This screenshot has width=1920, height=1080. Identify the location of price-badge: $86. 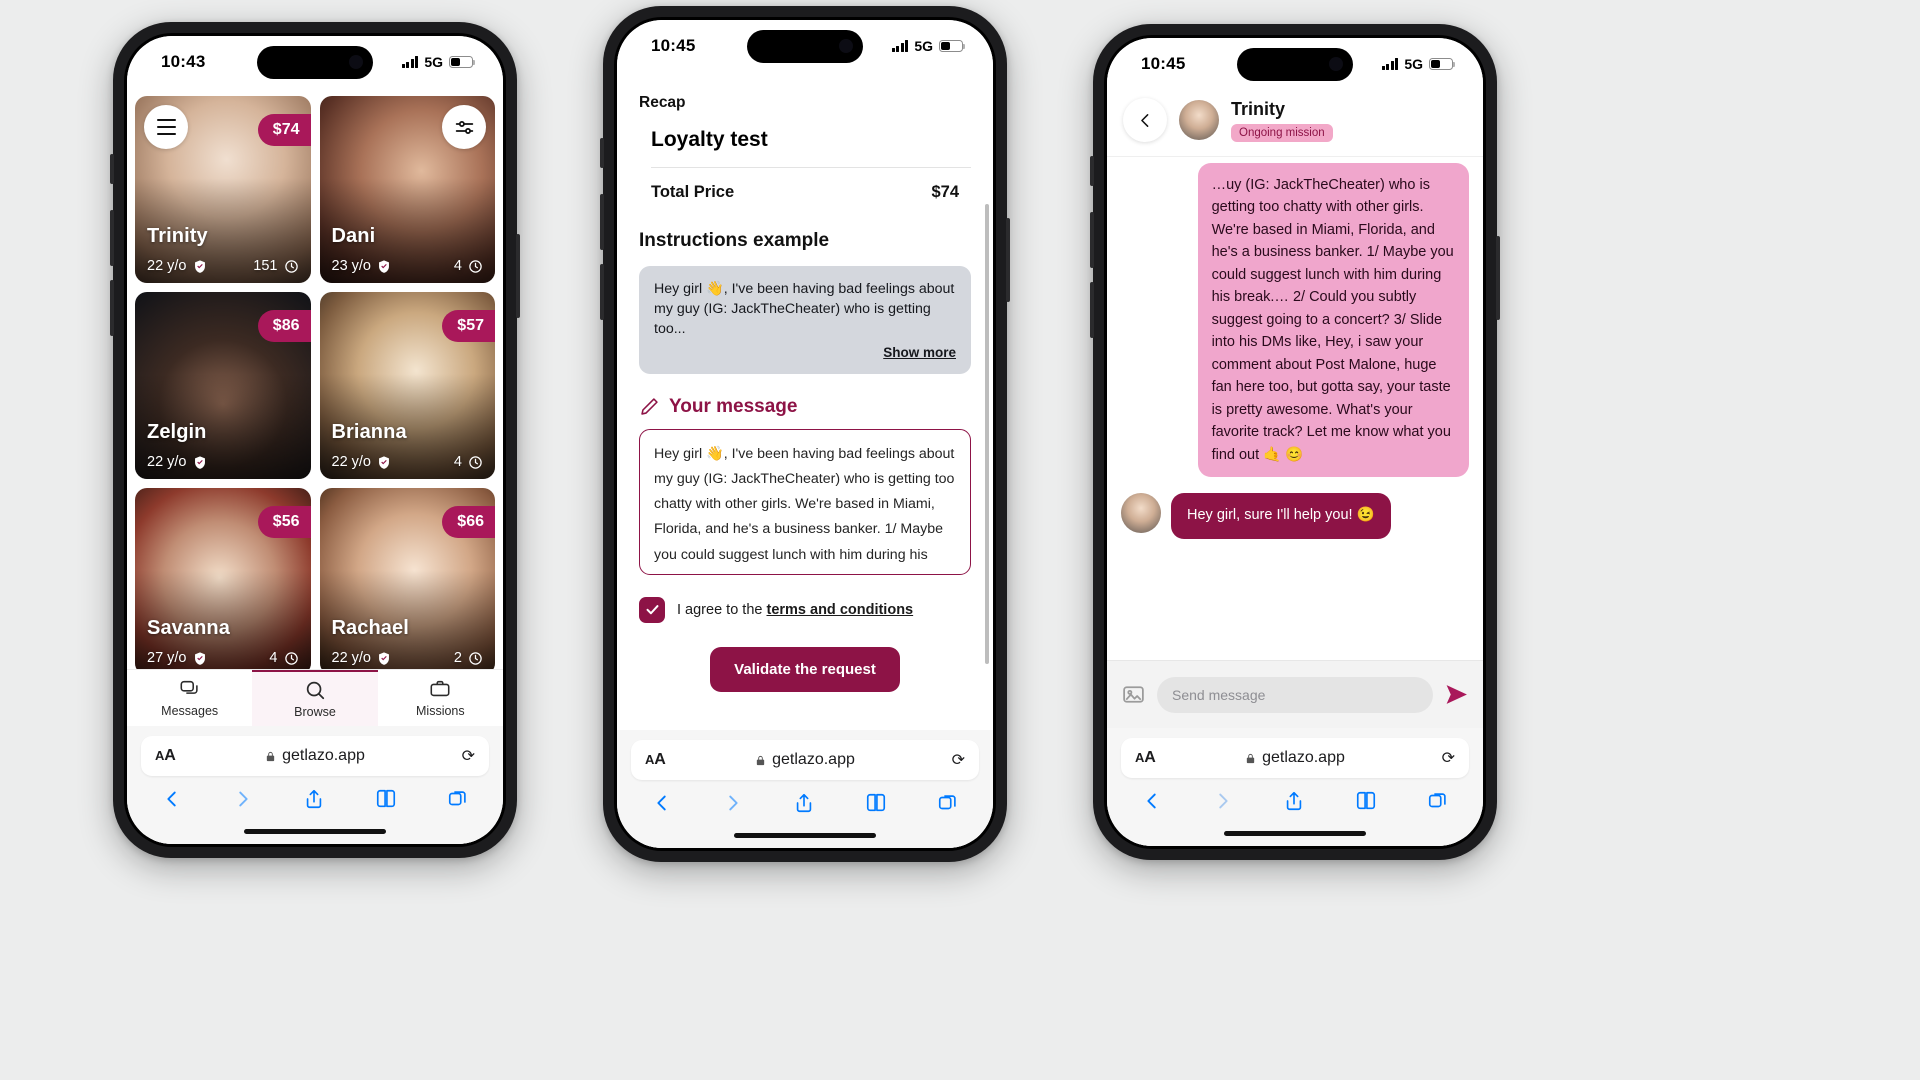
(284, 326).